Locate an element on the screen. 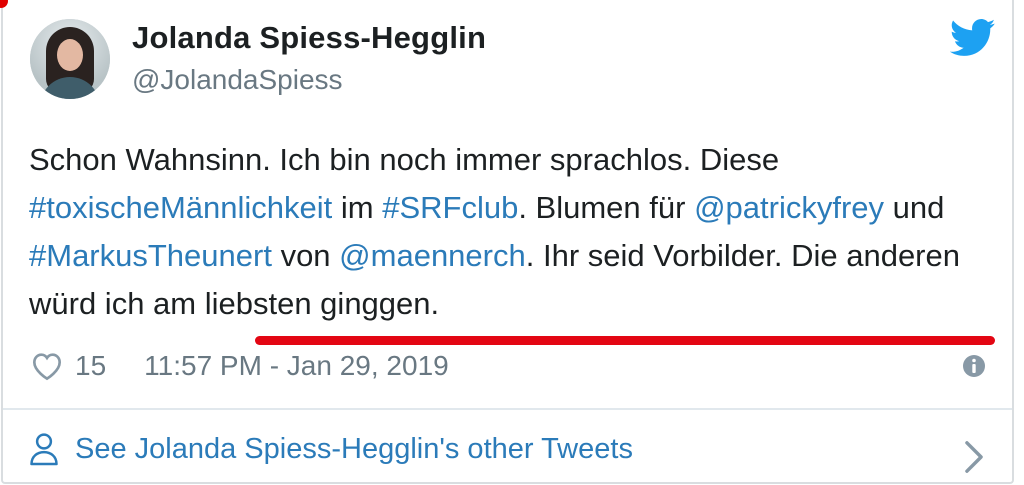 This screenshot has width=1024, height=485. tweet-timestamp: 11:57 PM - Jan 29, 2019 is located at coordinates (296, 366).